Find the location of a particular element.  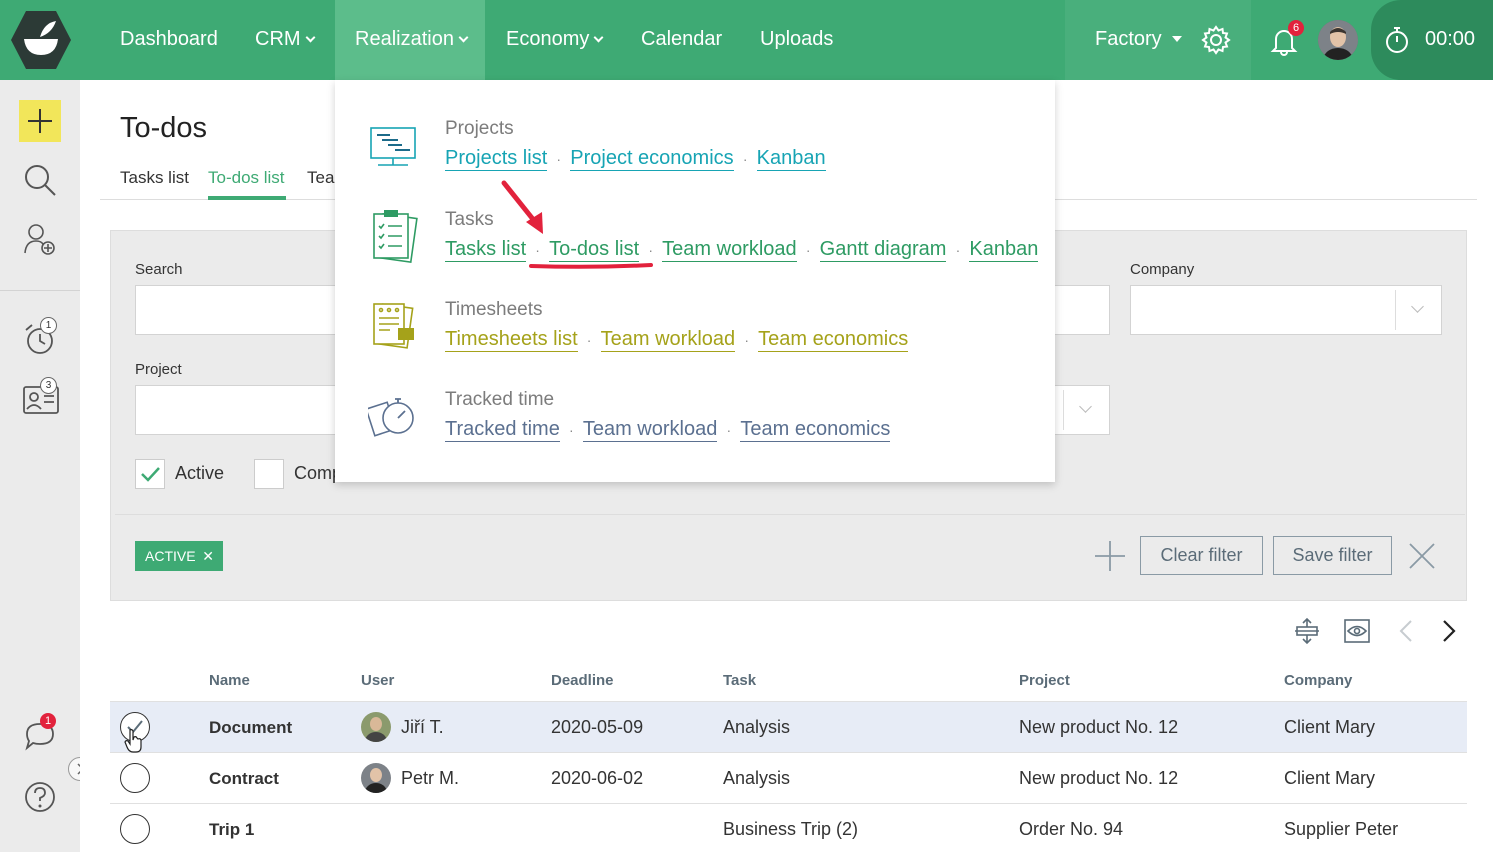

active-tab-indicator is located at coordinates (247, 198).